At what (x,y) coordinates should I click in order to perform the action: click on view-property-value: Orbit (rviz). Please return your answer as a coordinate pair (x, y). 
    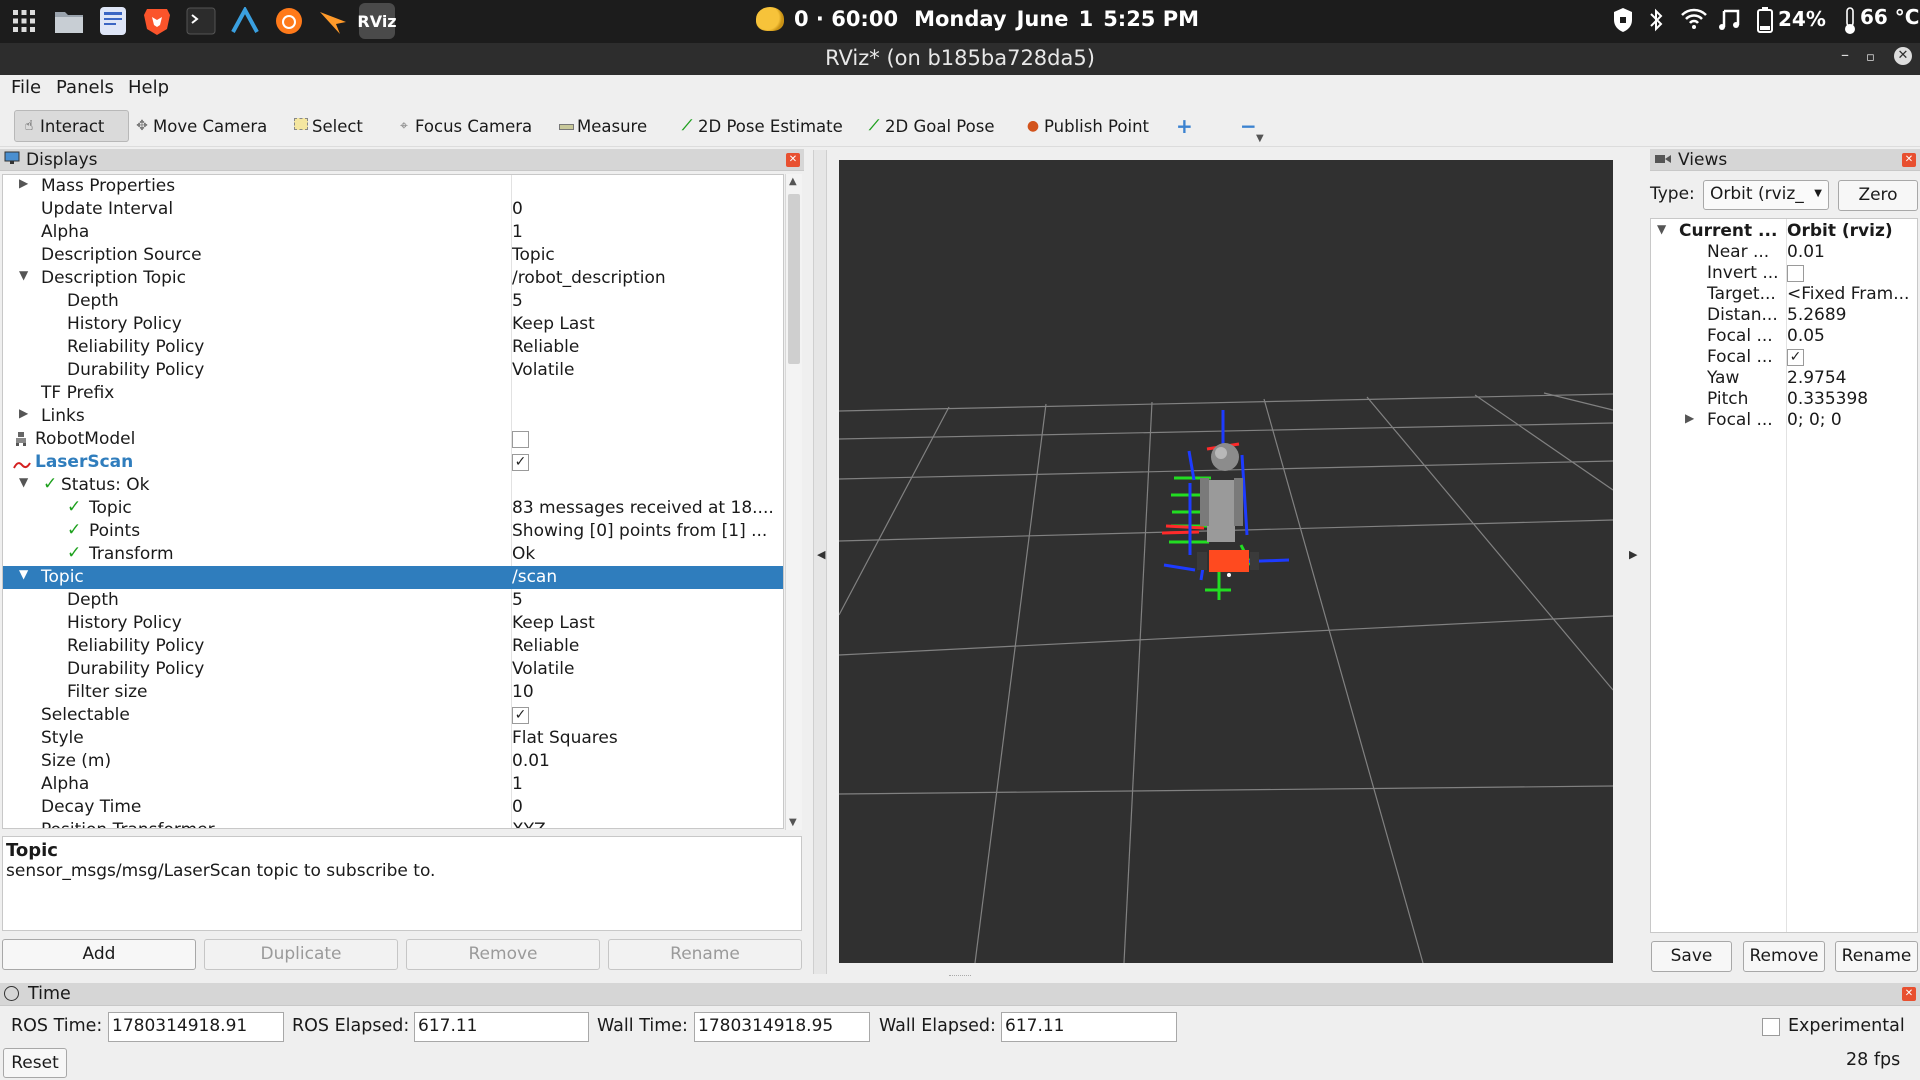
    Looking at the image, I should click on (1852, 231).